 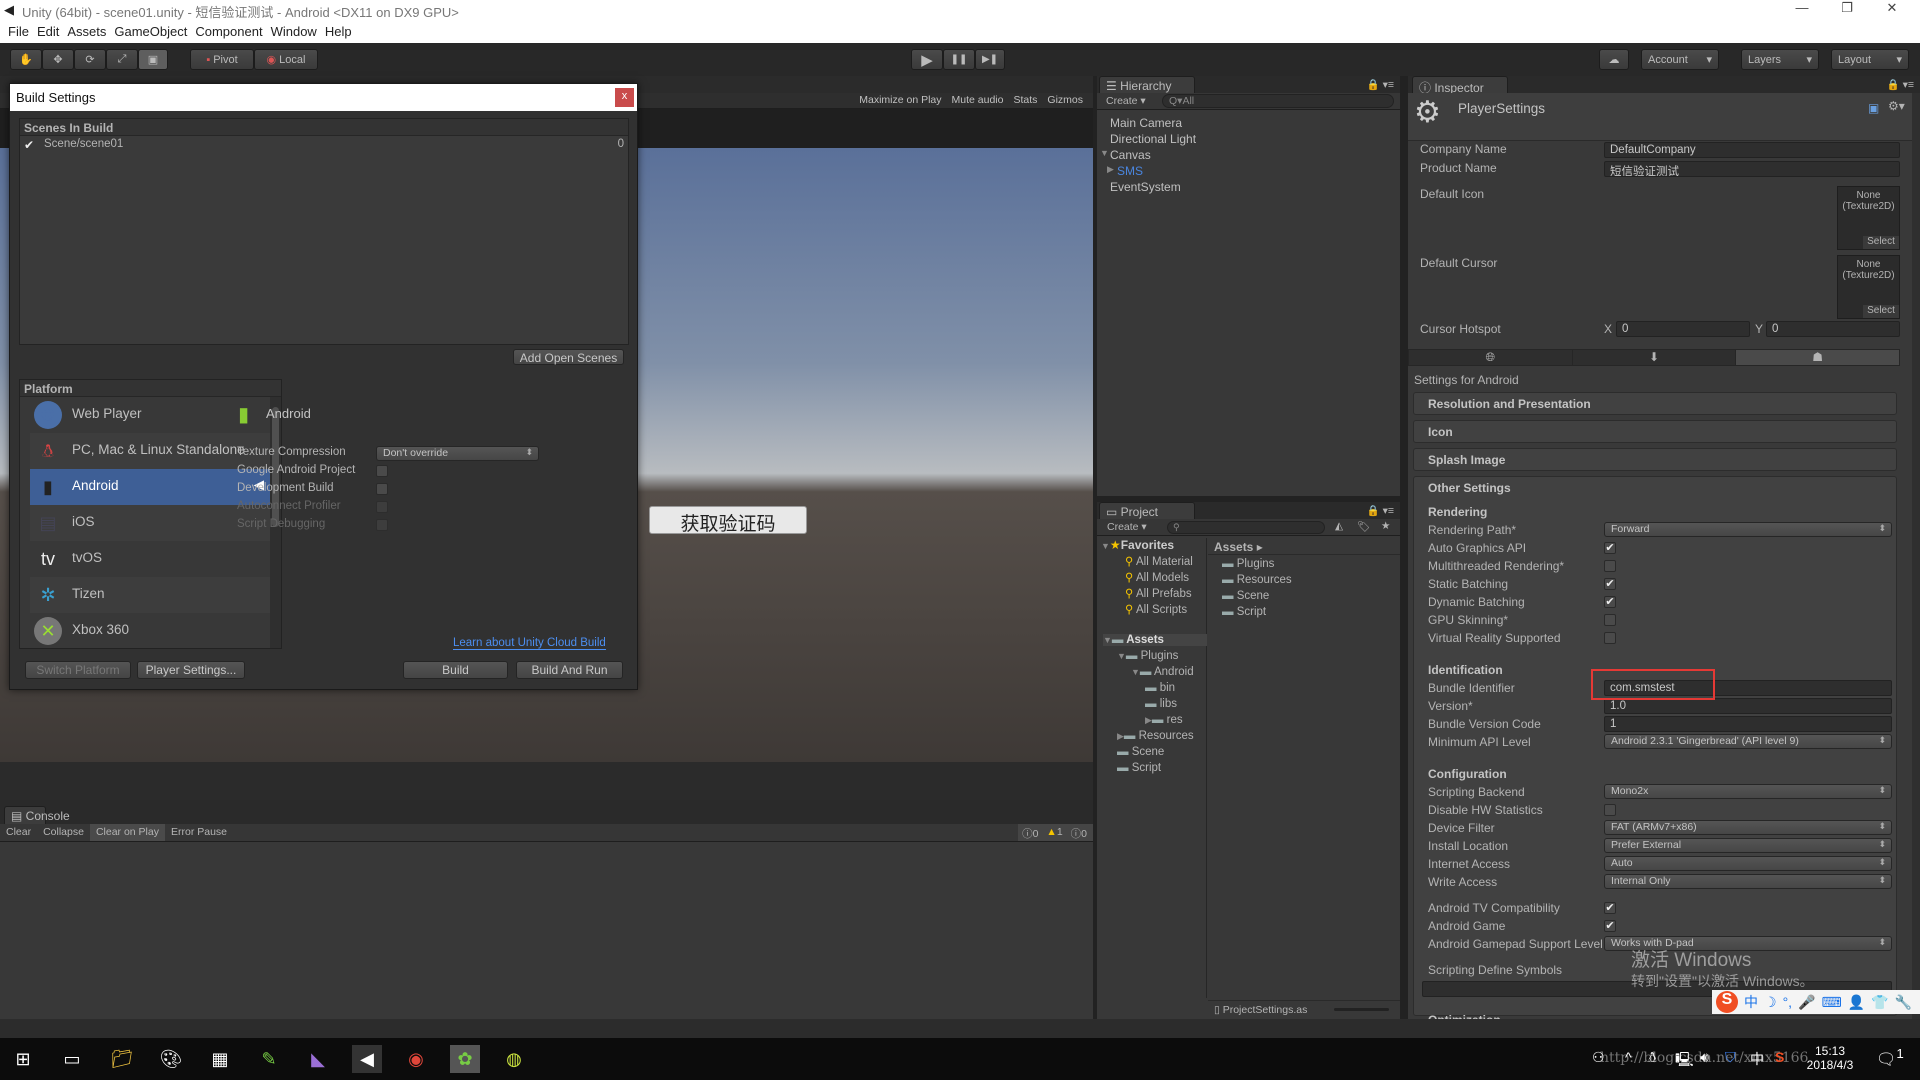 What do you see at coordinates (1748, 791) in the screenshot?
I see `scripting-backend-dropdown: Mono2x` at bounding box center [1748, 791].